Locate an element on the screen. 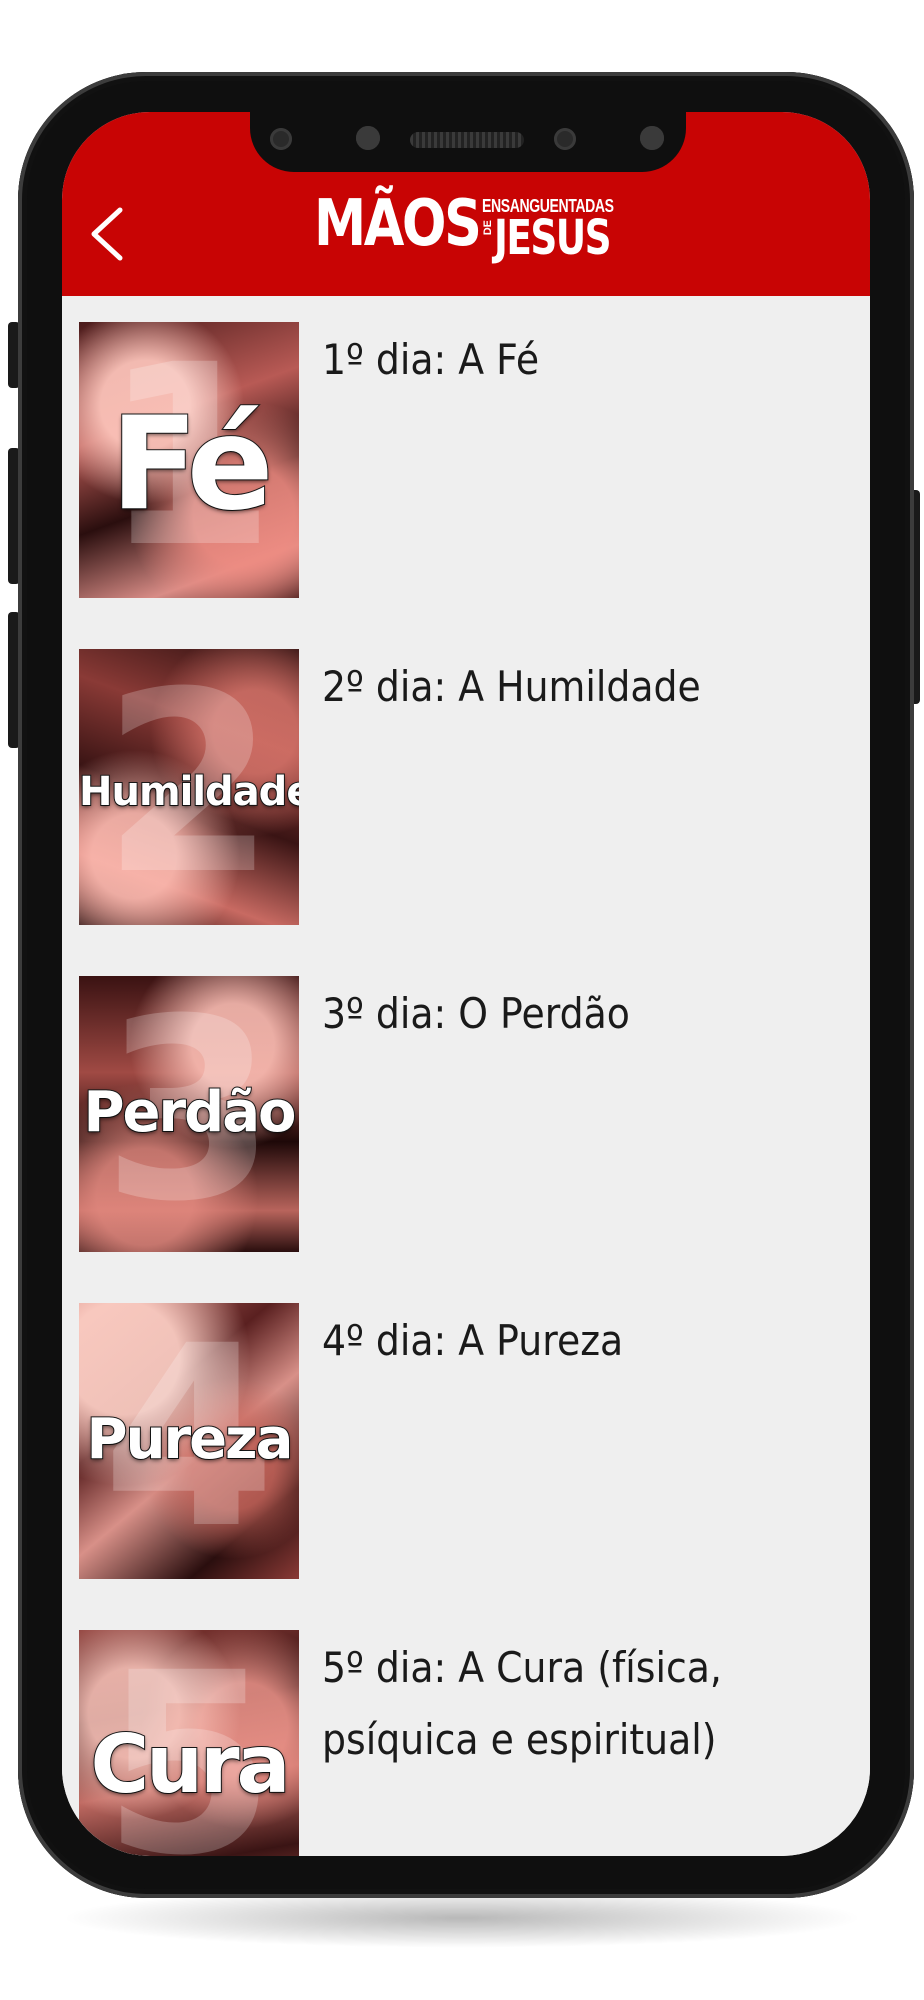 This screenshot has width=924, height=2000. thumbnail-word: Humildade is located at coordinates (189, 792).